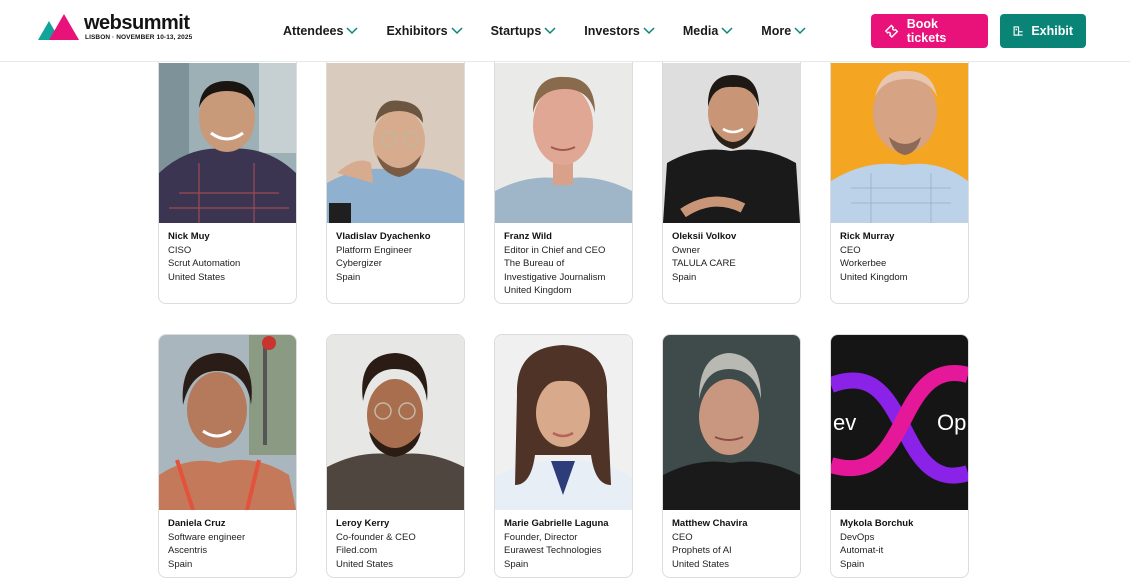 The height and width of the screenshot is (582, 1130). I want to click on websummit-logo: websummit LISBON · NOVEMBER 10-13, 2025, so click(123, 29).